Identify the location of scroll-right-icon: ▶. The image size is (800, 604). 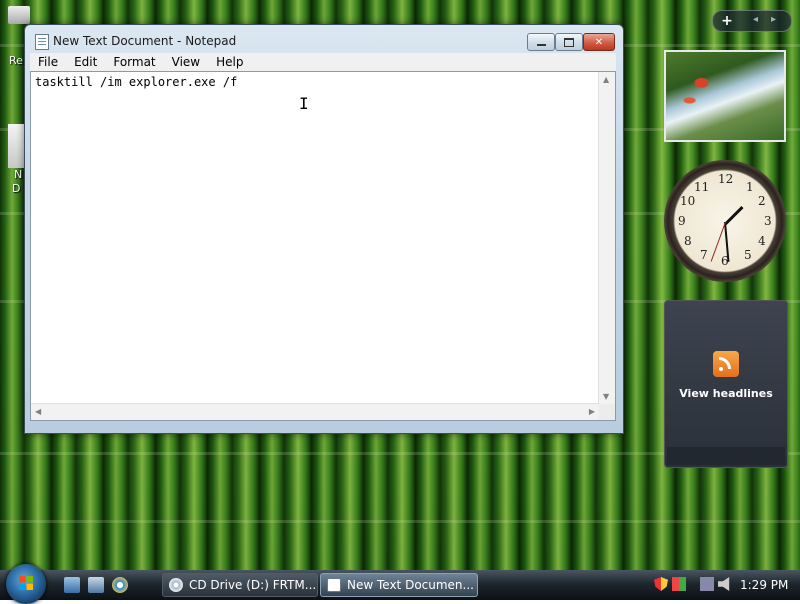
(592, 411).